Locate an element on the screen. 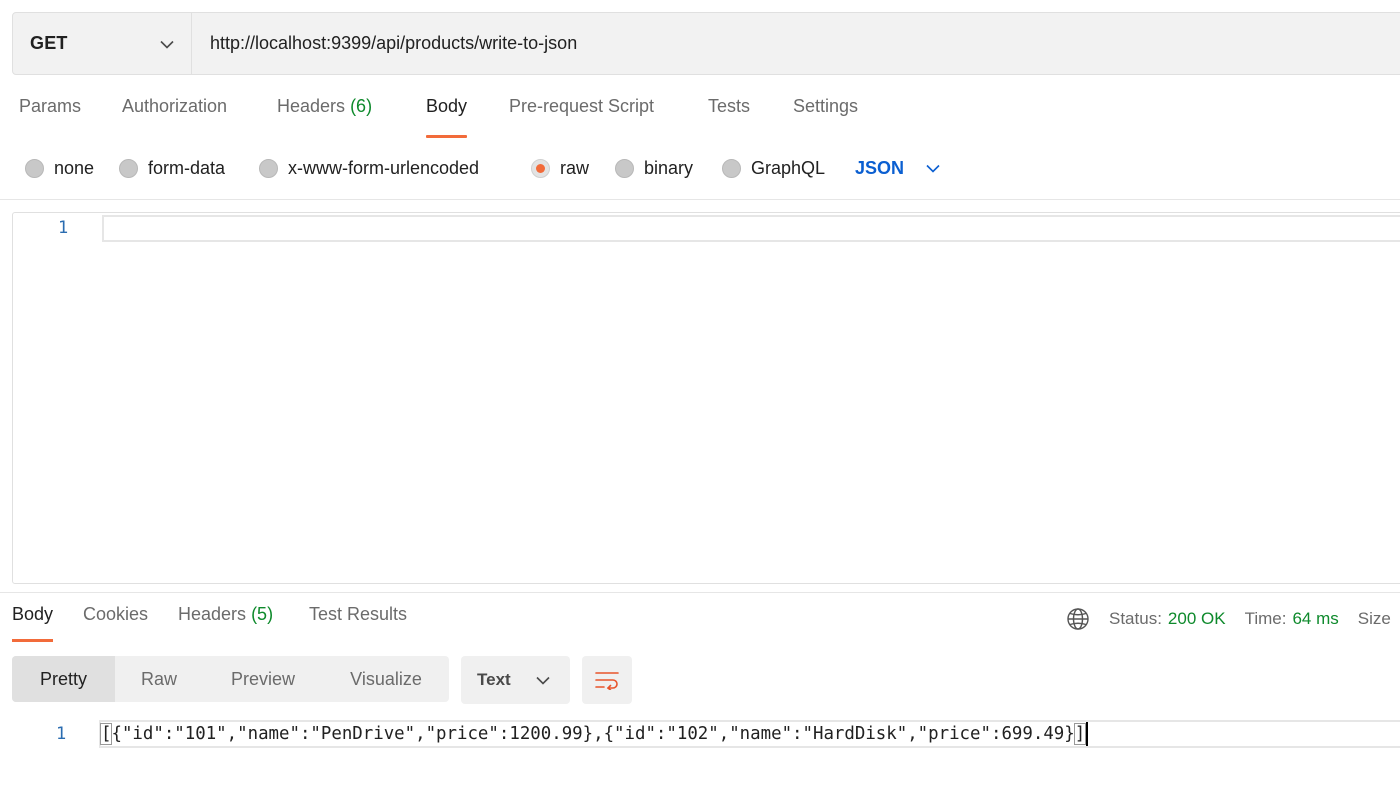 This screenshot has height=788, width=1400. response-tab-test-results: Test Results is located at coordinates (358, 623).